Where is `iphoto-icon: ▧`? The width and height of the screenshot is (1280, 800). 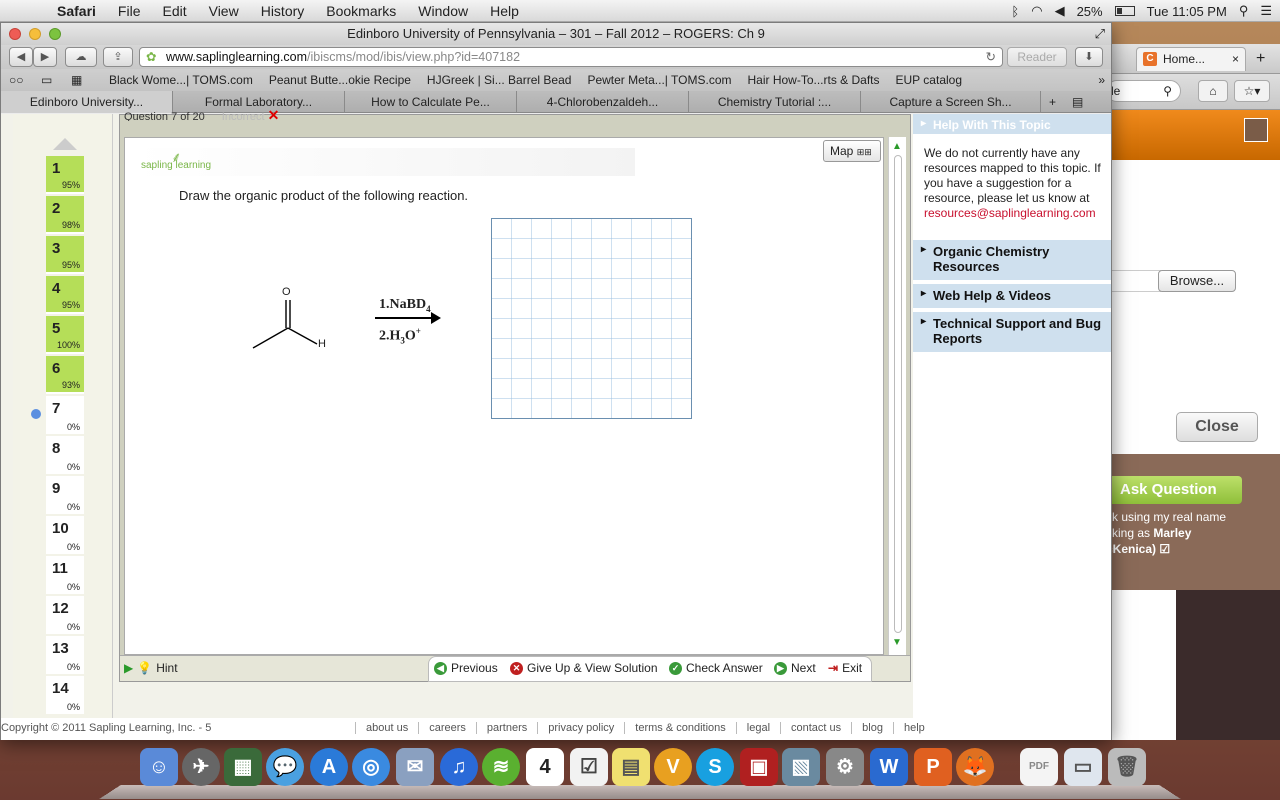
iphoto-icon: ▧ is located at coordinates (801, 767).